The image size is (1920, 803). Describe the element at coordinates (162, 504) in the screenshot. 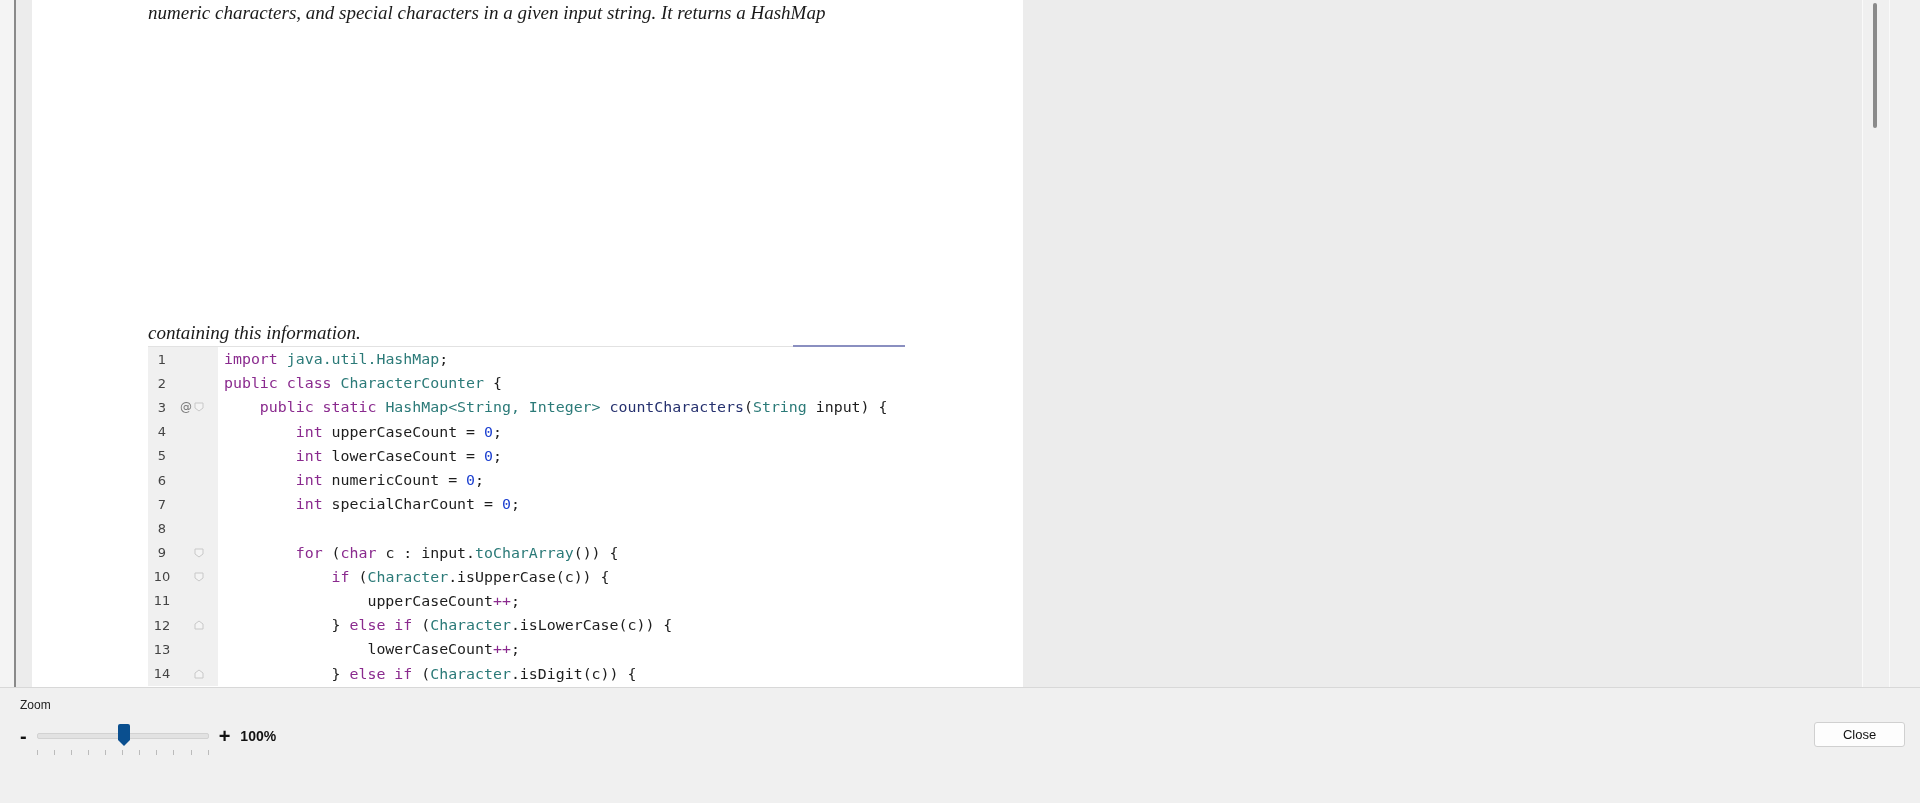

I see `line-number: 7` at that location.